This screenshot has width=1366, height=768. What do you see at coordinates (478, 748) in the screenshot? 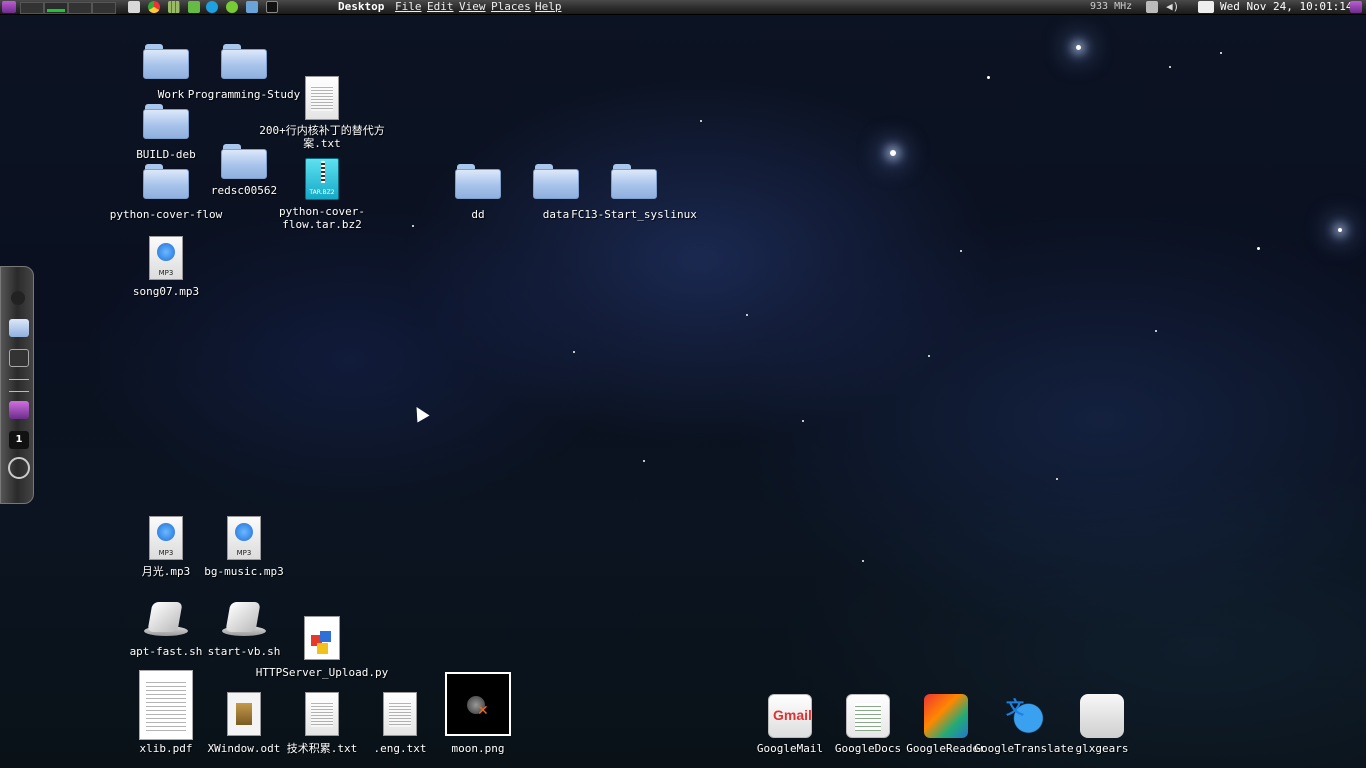
I see `icon-label: moon.png` at bounding box center [478, 748].